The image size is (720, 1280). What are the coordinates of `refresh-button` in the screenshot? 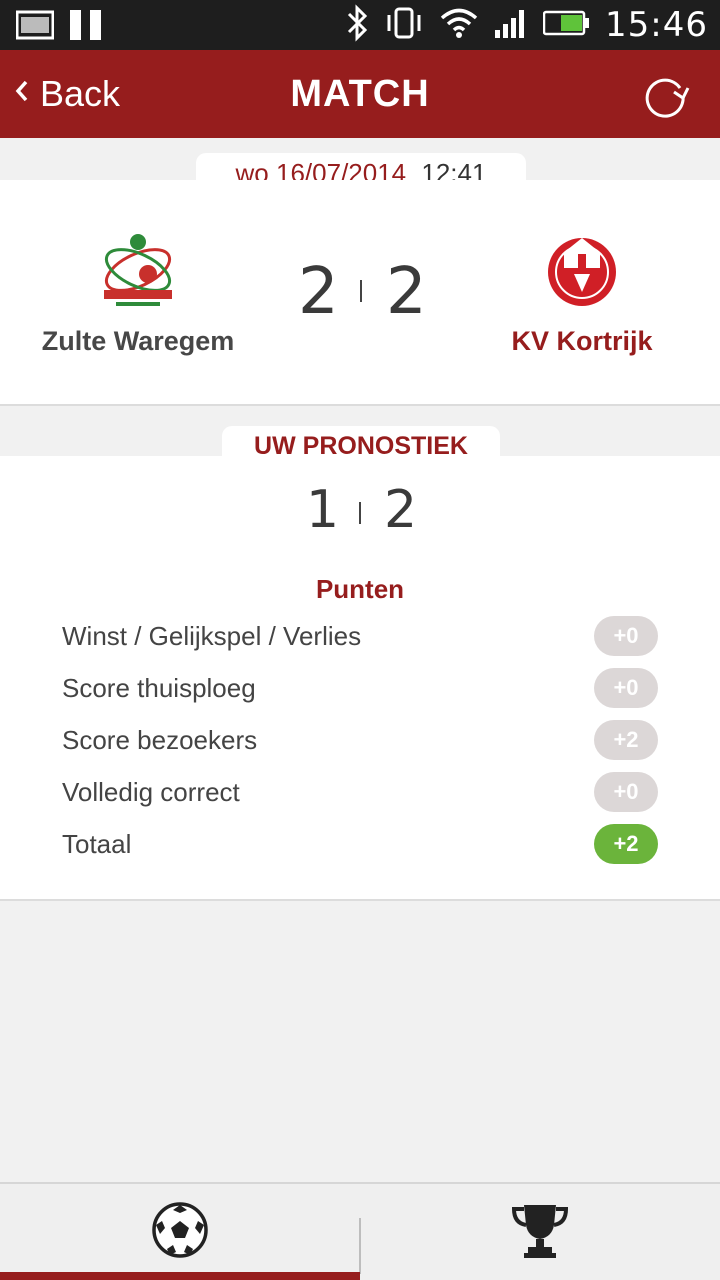 It's located at (665, 95).